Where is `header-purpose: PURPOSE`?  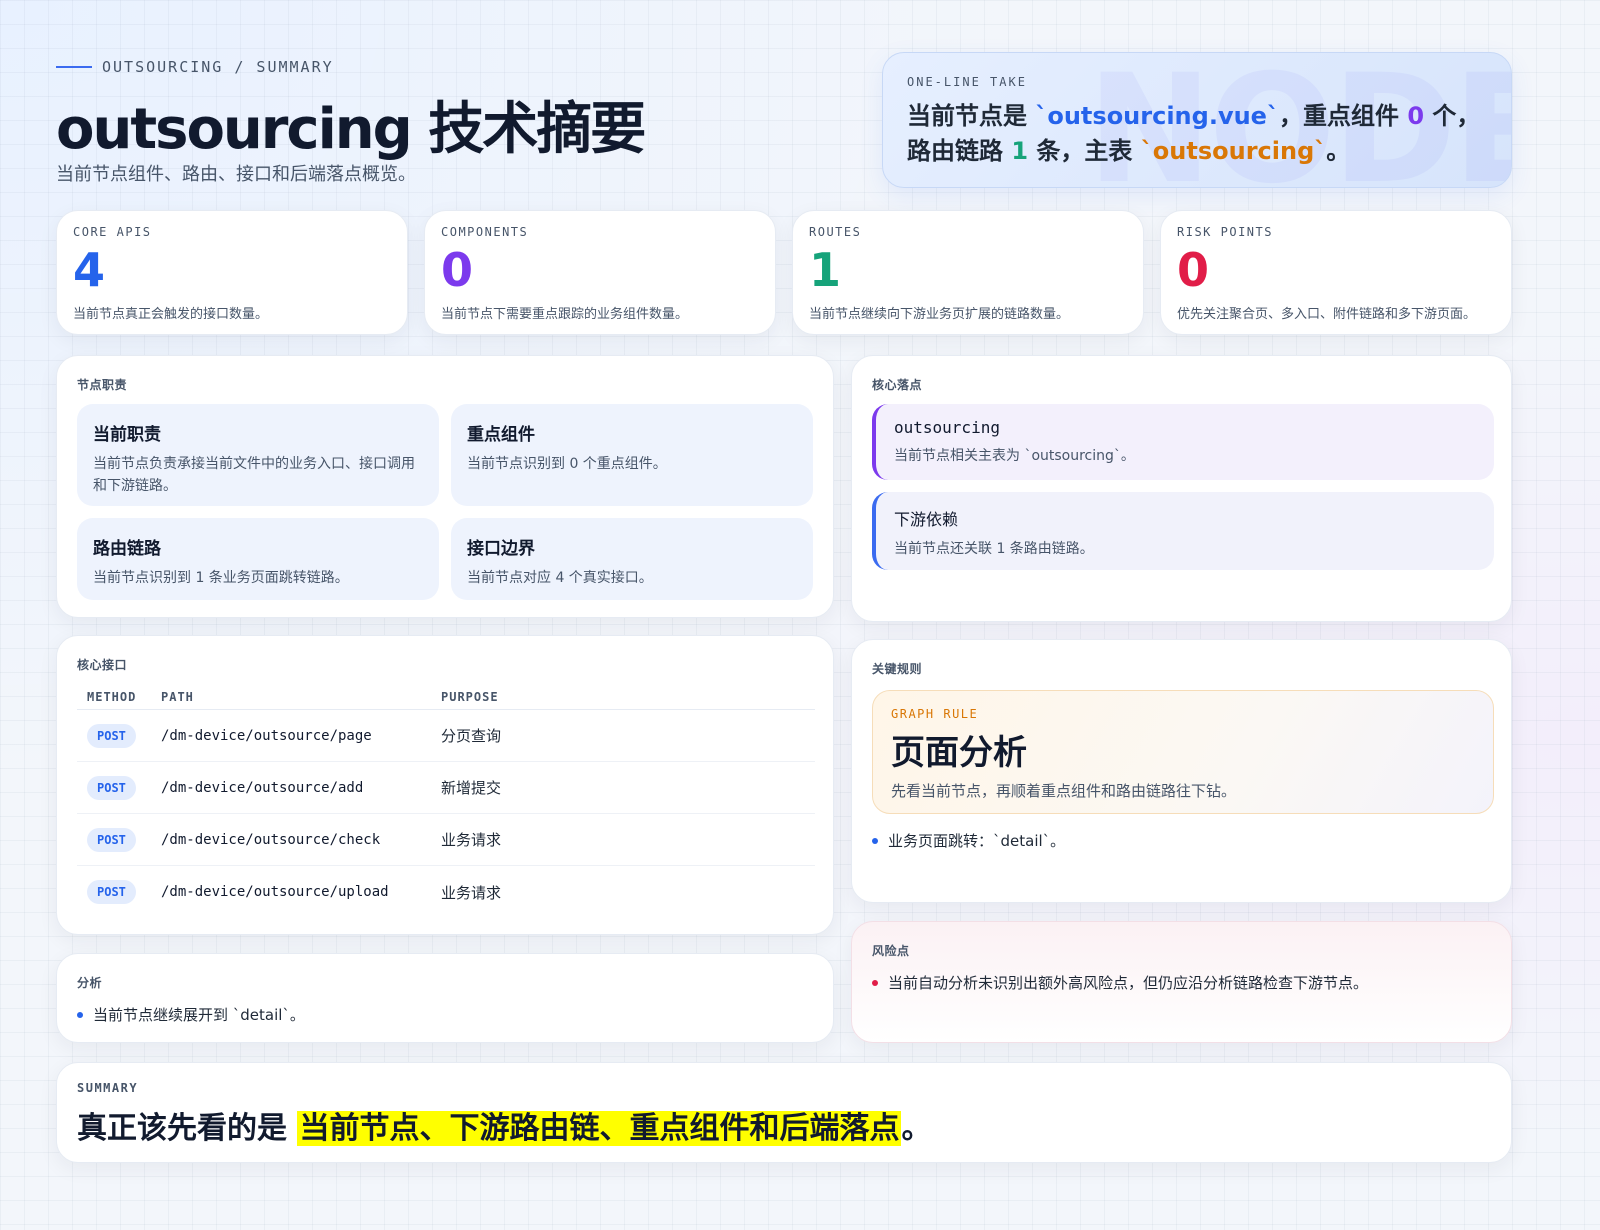
header-purpose: PURPOSE is located at coordinates (470, 696).